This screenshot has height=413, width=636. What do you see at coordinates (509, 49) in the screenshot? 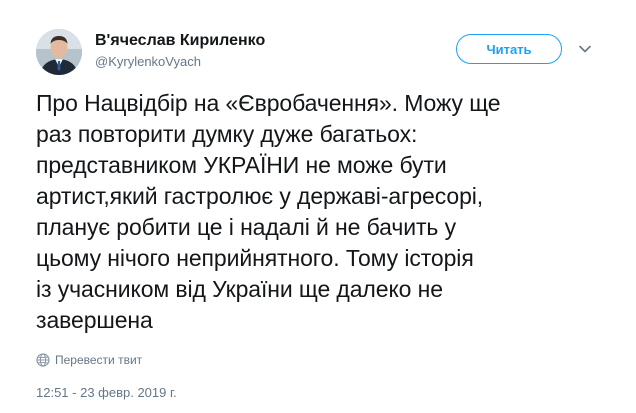
I see `follow-button: Читать` at bounding box center [509, 49].